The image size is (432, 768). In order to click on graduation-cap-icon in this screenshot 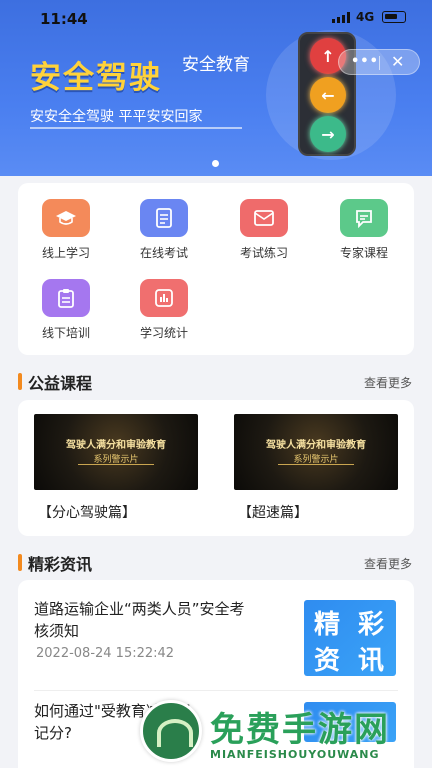, I will do `click(66, 218)`.